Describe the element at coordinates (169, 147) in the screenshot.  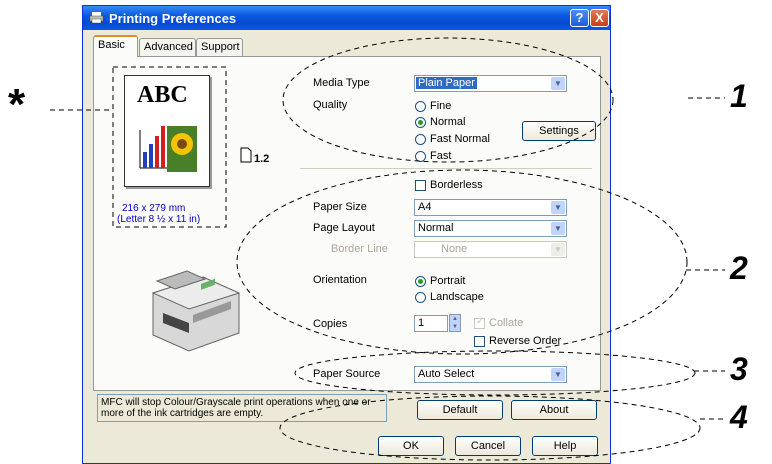
I see `preview-callout-box` at that location.